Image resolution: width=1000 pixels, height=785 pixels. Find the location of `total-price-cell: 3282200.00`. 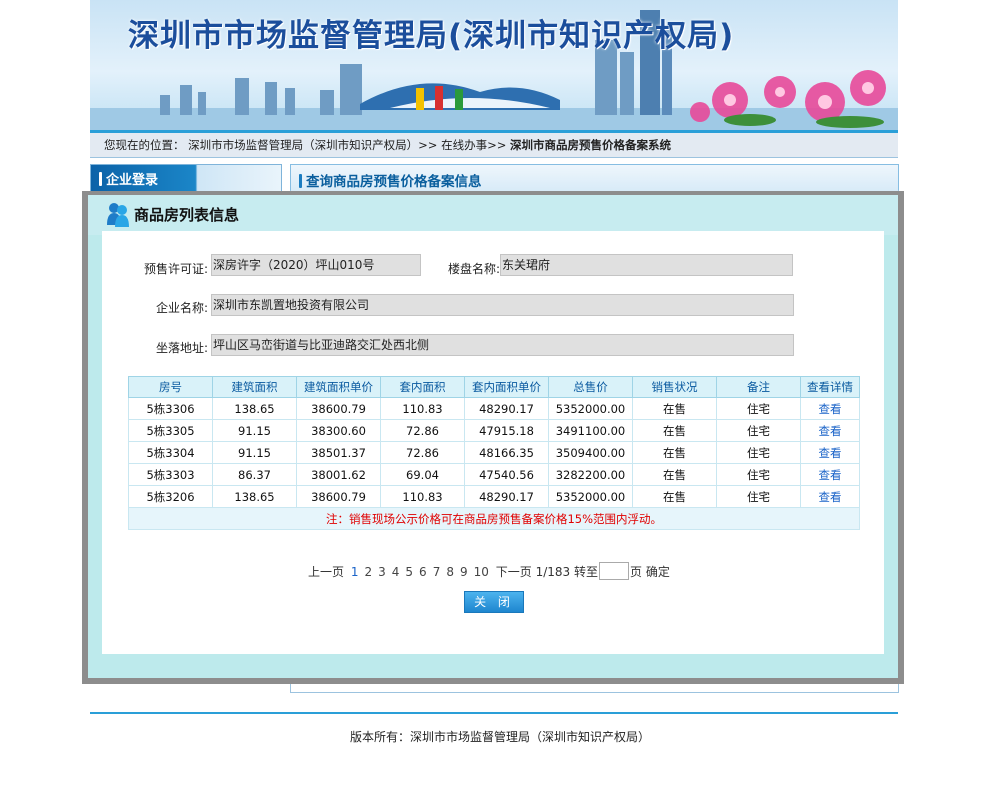

total-price-cell: 3282200.00 is located at coordinates (590, 474).